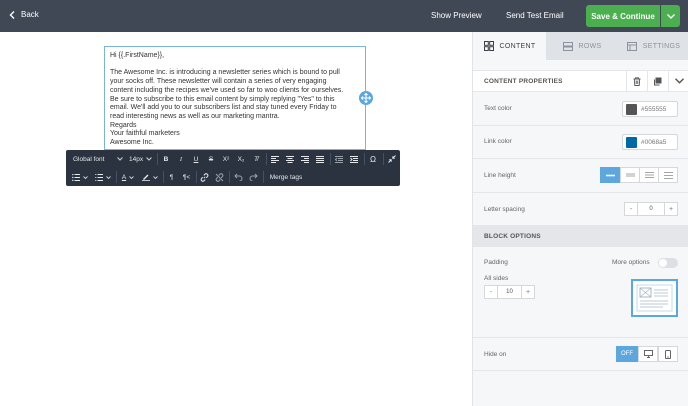 This screenshot has height=406, width=688. Describe the element at coordinates (366, 98) in the screenshot. I see `move-block-handle` at that location.